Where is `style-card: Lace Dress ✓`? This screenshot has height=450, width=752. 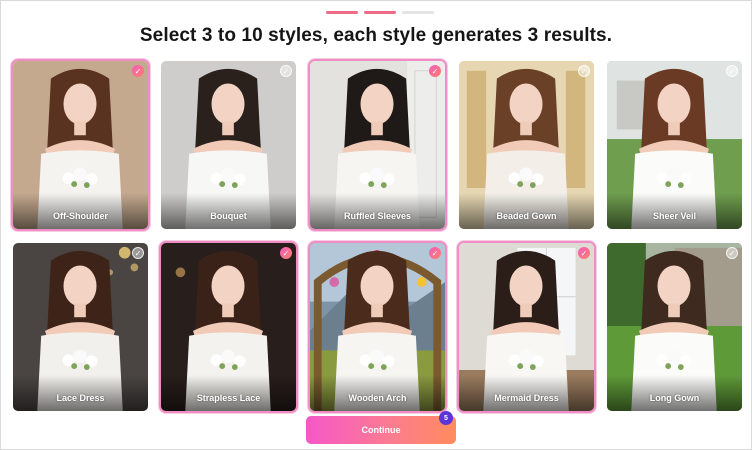 style-card: Lace Dress ✓ is located at coordinates (80, 327).